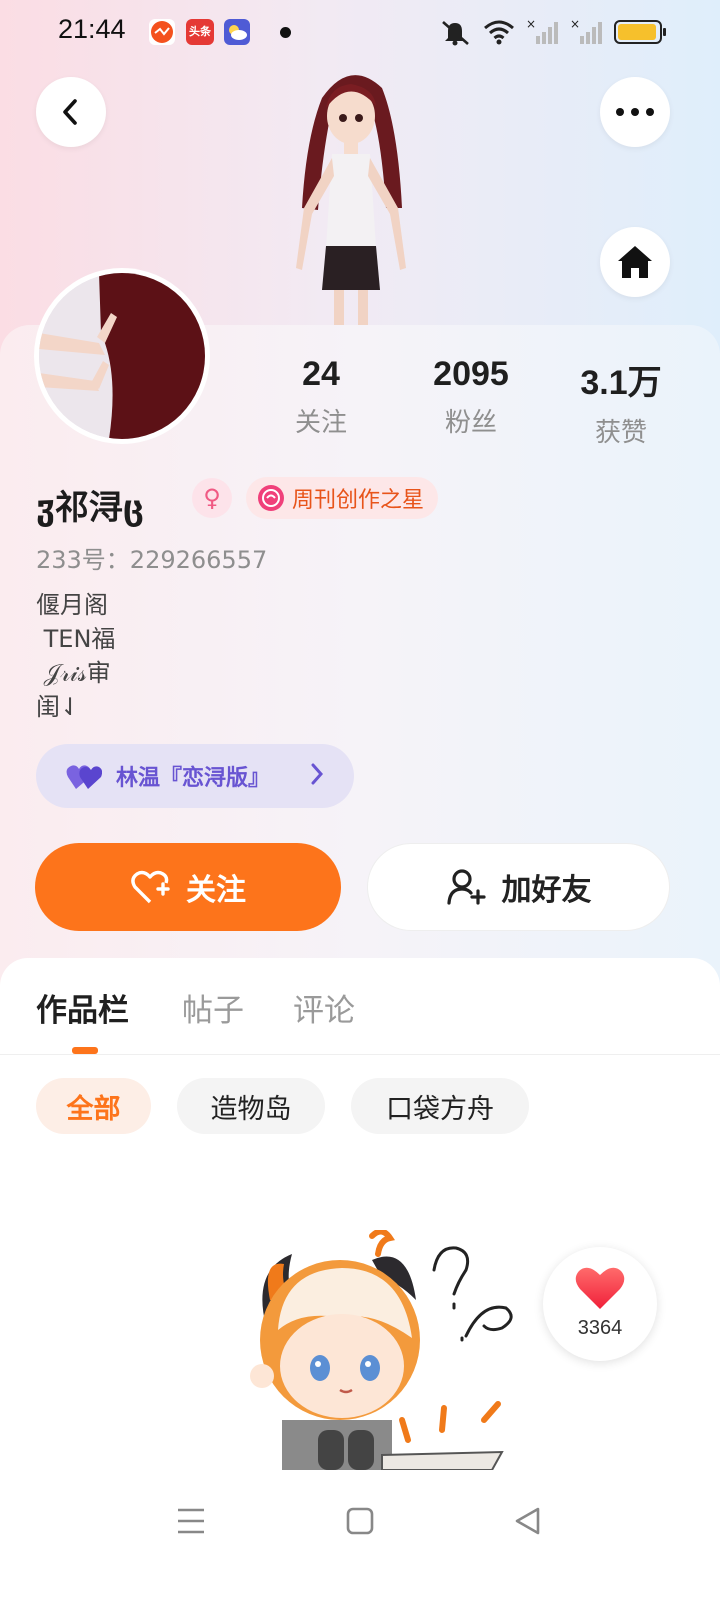 The height and width of the screenshot is (1600, 720). I want to click on system-icons: × ×, so click(552, 32).